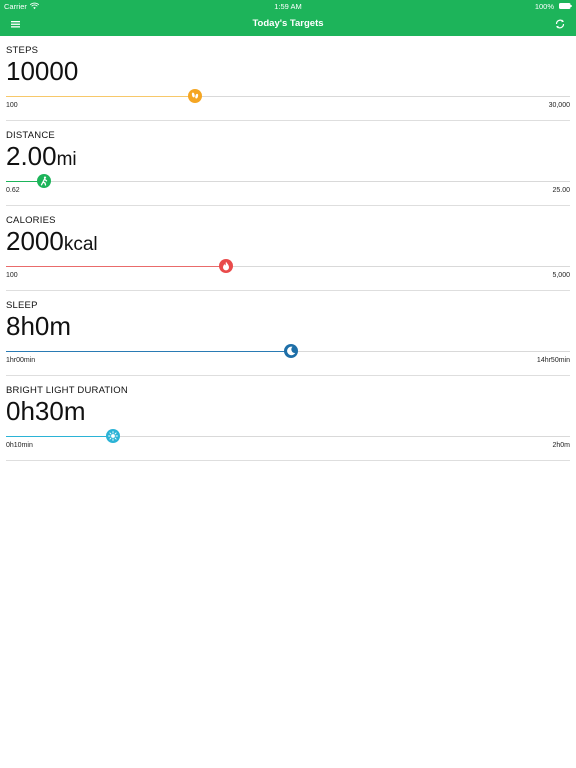  I want to click on footsteps-icon, so click(195, 95).